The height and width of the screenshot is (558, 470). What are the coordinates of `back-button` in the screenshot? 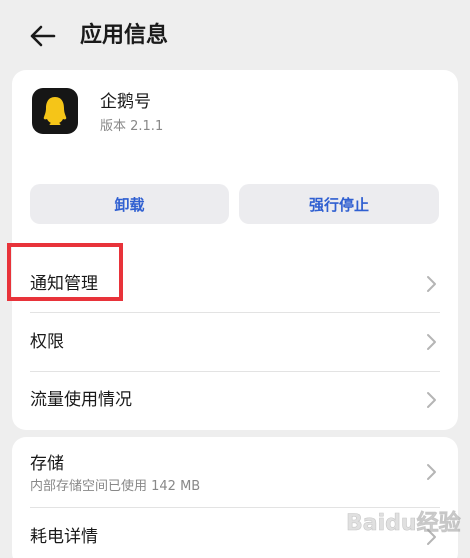 It's located at (42, 36).